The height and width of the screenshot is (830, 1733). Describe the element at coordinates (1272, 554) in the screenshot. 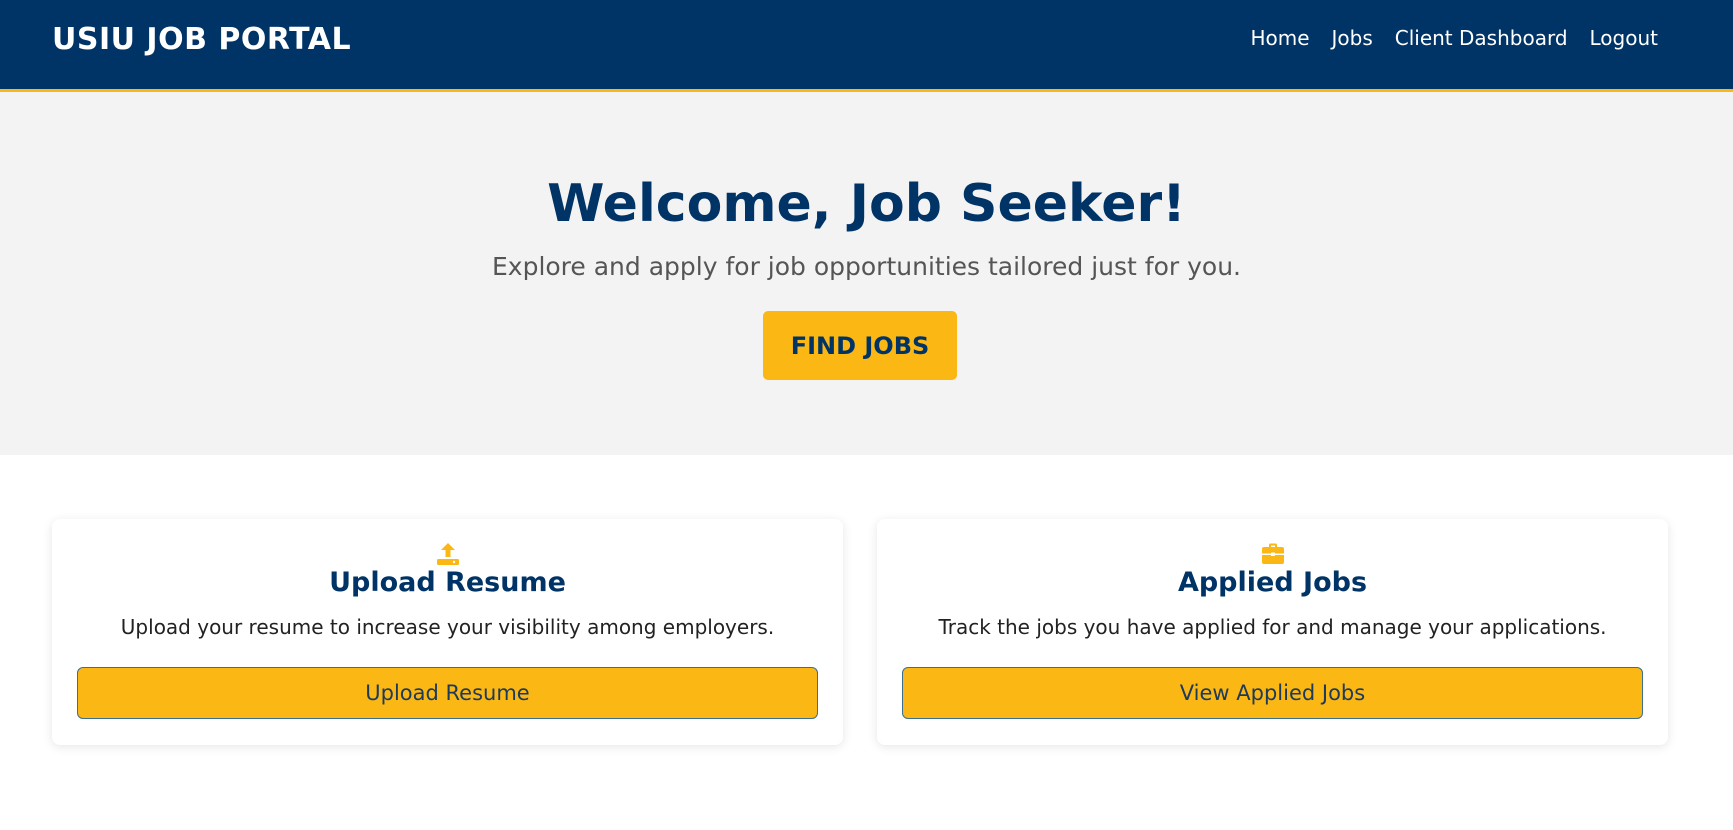

I see `briefcase-icon` at that location.